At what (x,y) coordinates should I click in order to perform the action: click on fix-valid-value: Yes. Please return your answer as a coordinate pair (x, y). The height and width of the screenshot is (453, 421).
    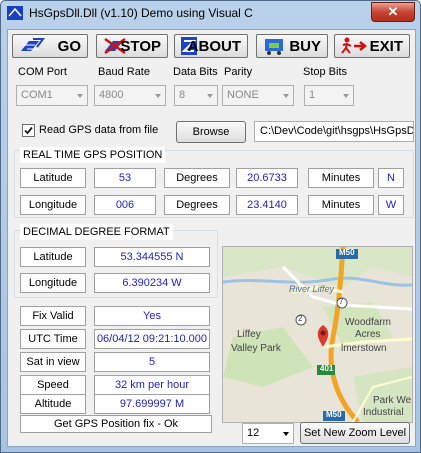
    Looking at the image, I should click on (152, 316).